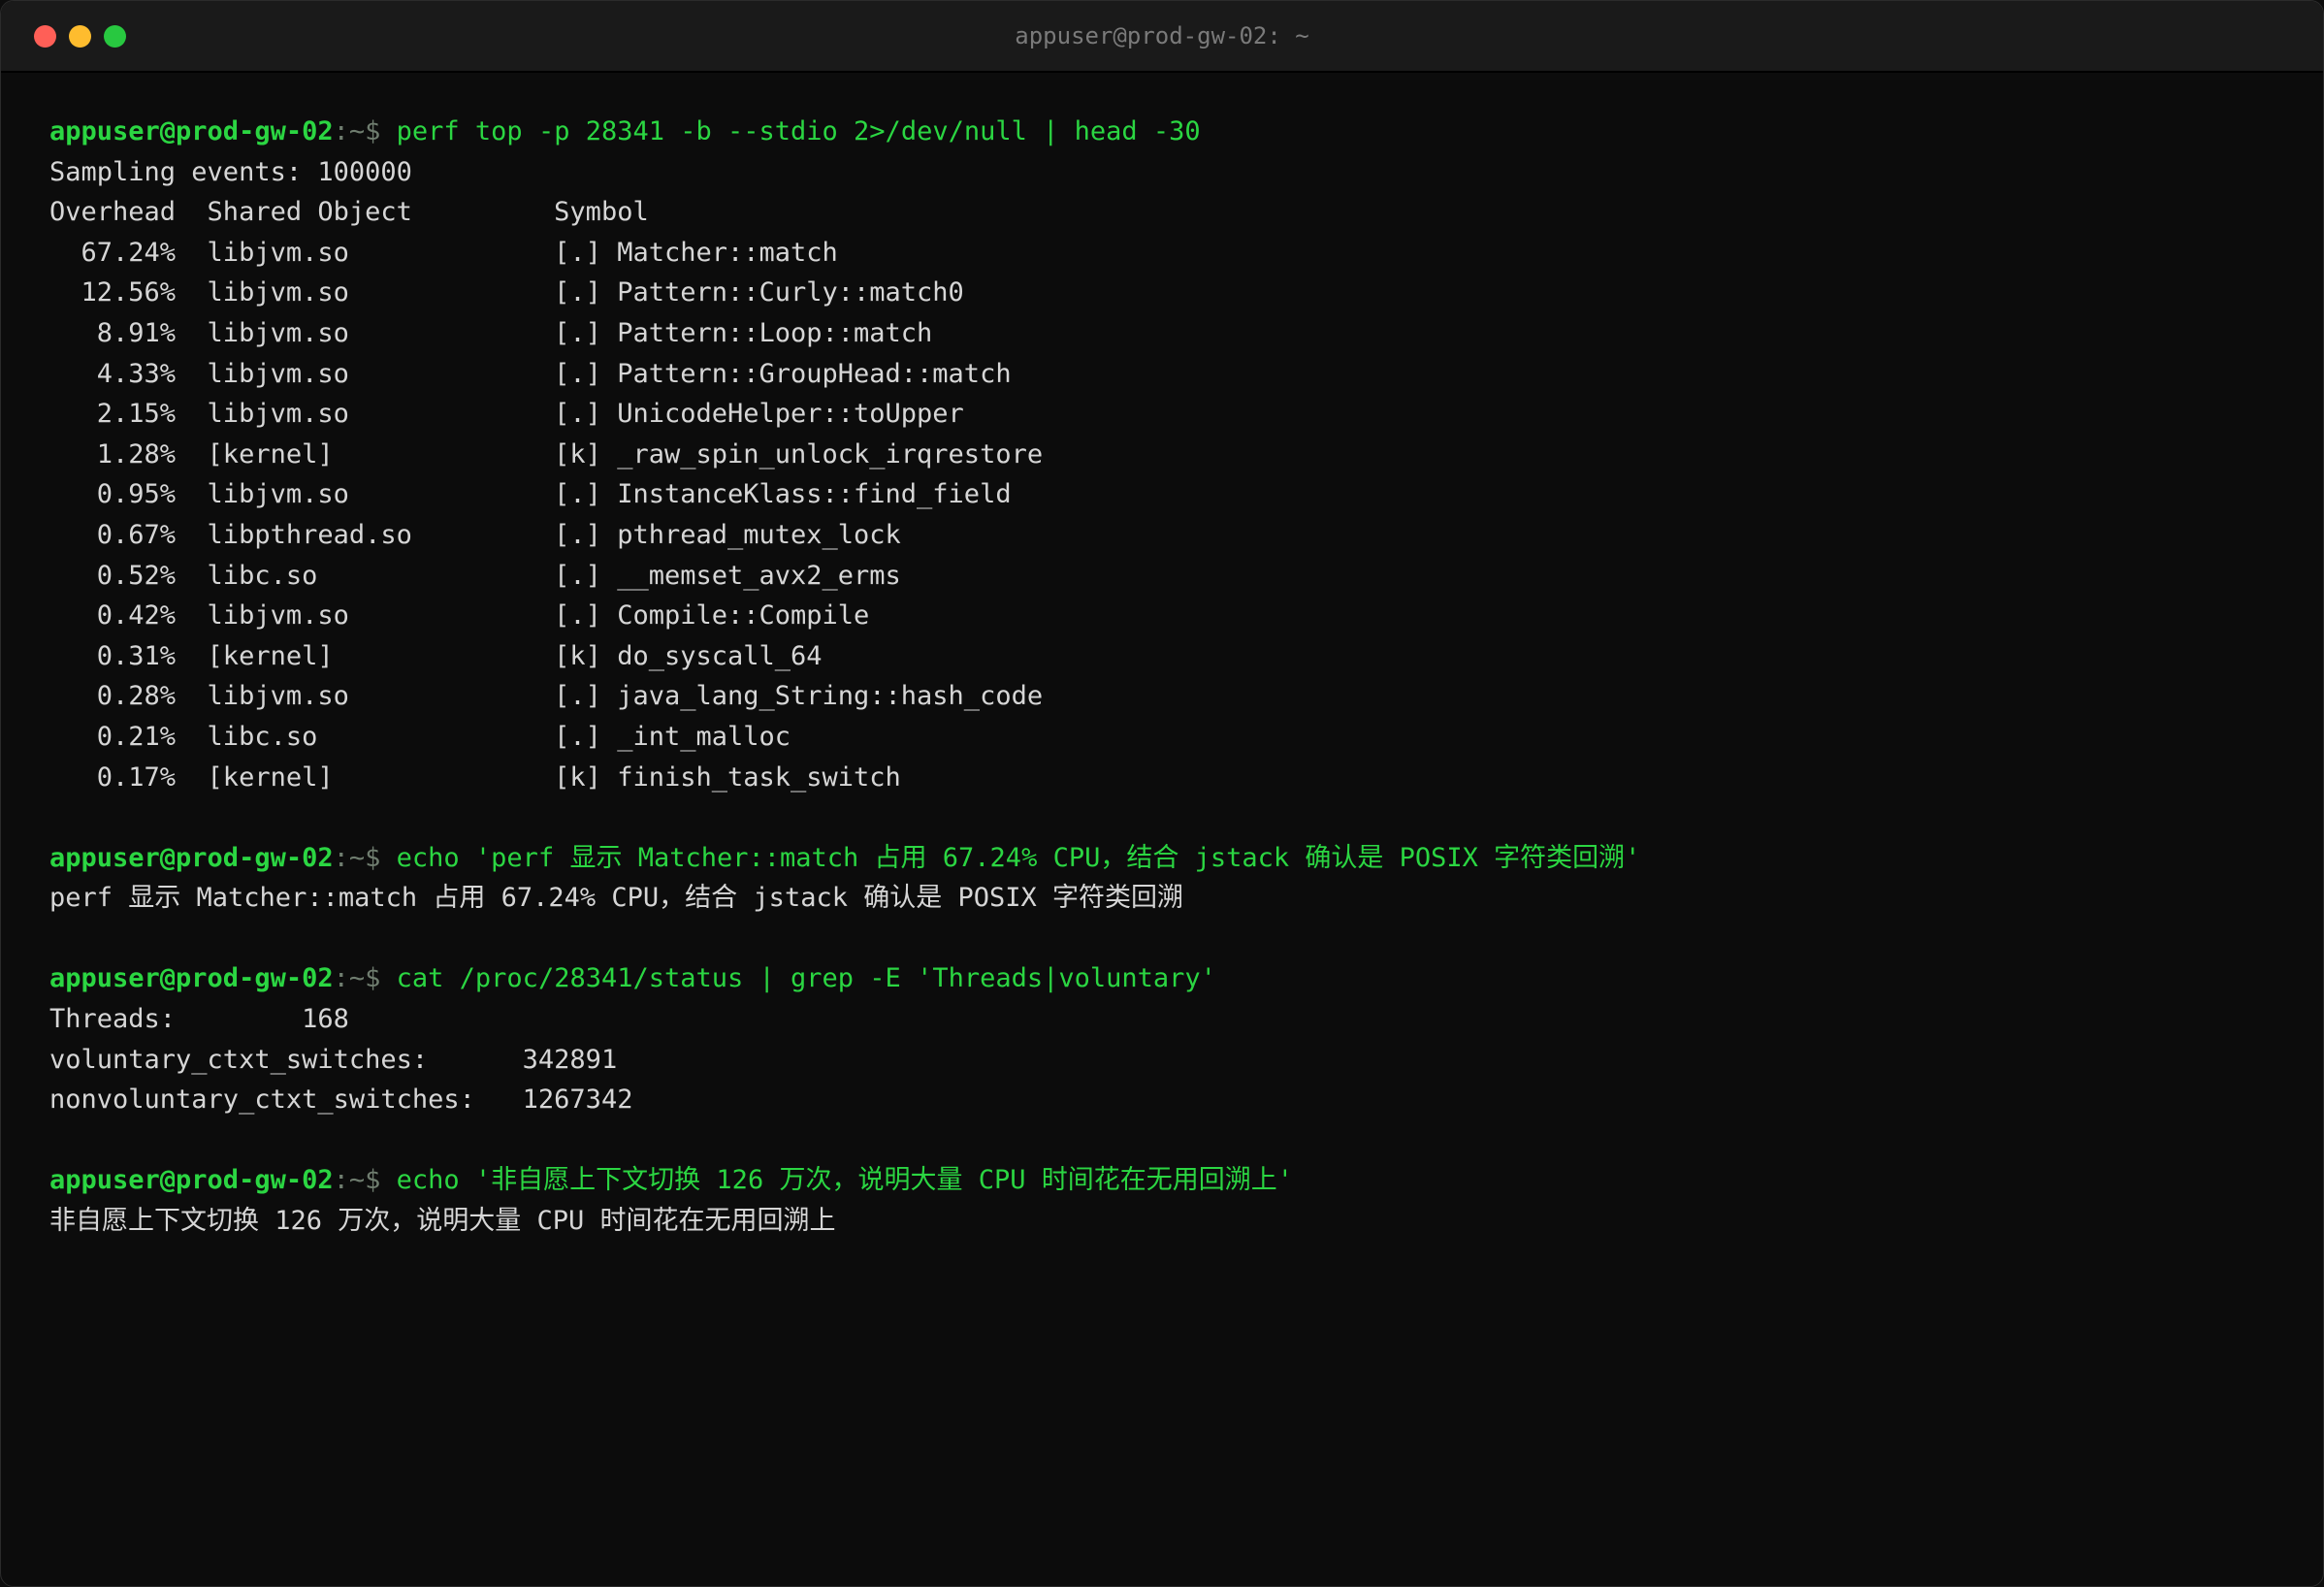 The image size is (2324, 1587). I want to click on output-line: Sampling events: 100000, so click(230, 171).